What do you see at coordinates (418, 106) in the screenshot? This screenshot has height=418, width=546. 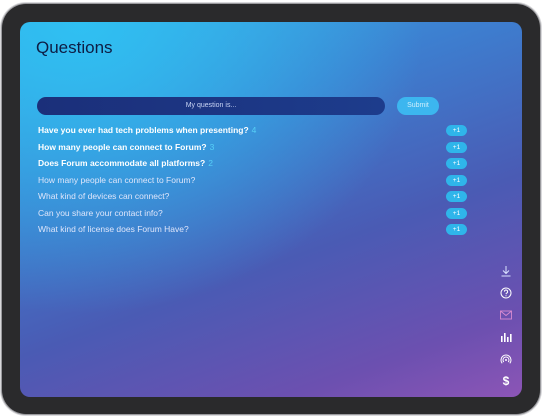 I see `submit-button: Submit` at bounding box center [418, 106].